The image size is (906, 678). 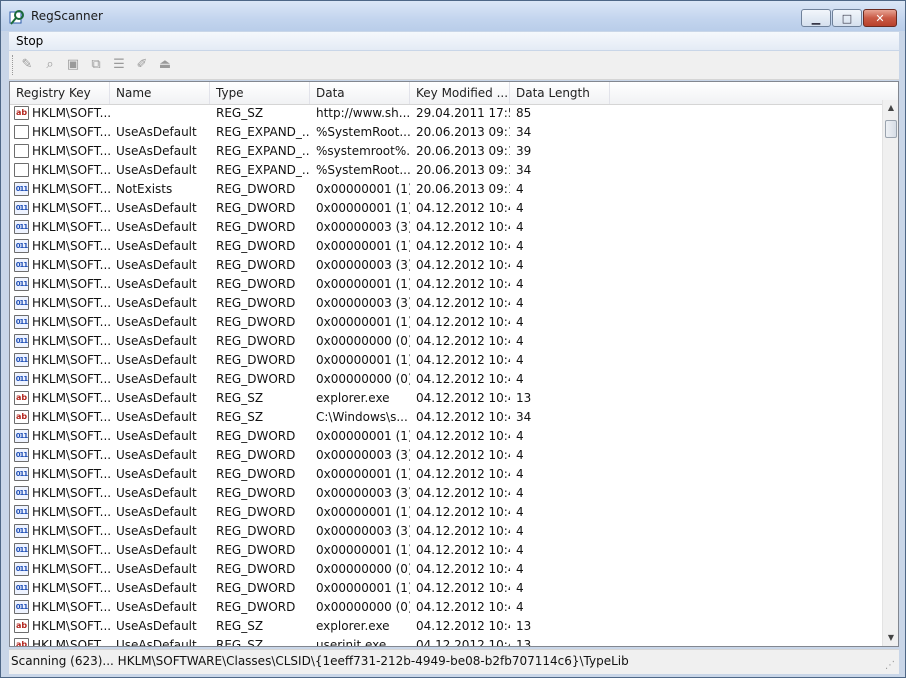 I want to click on regedit-icon: ✐, so click(x=142, y=65).